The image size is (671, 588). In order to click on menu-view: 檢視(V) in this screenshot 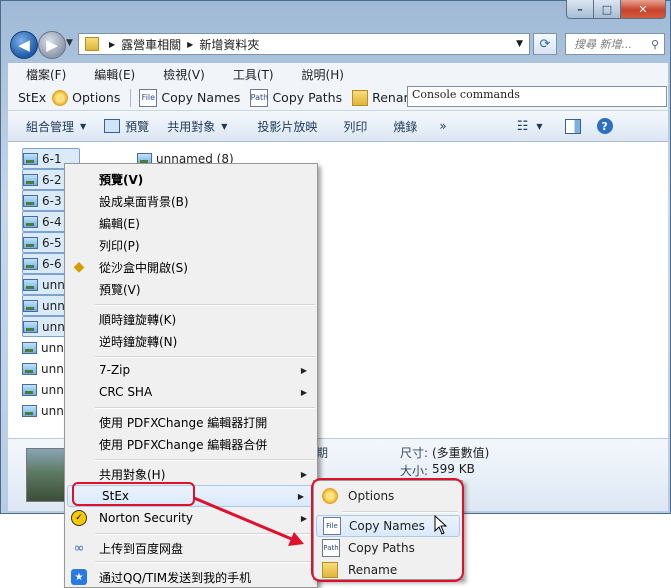, I will do `click(180, 74)`.